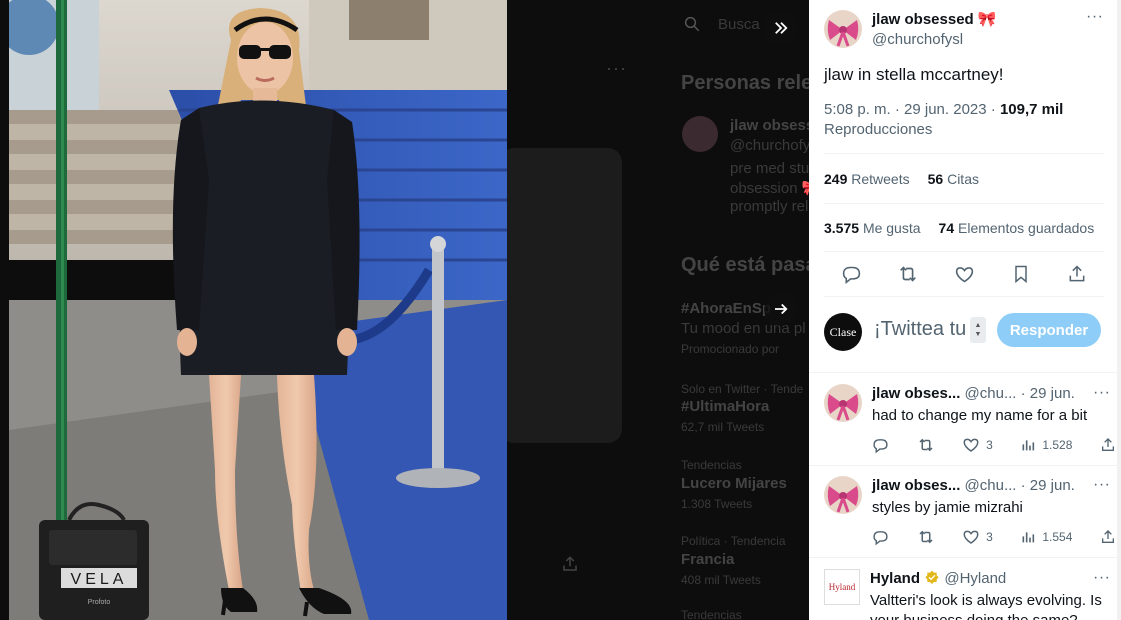  What do you see at coordinates (726, 308) in the screenshot?
I see `trend-tag: #AhoraEnSp` at bounding box center [726, 308].